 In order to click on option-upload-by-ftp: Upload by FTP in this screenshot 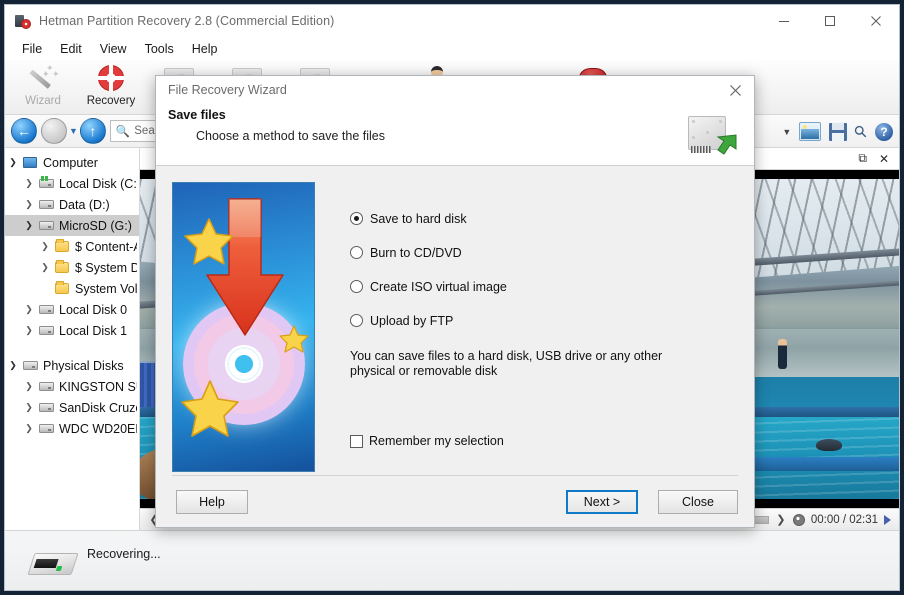, I will do `click(544, 320)`.